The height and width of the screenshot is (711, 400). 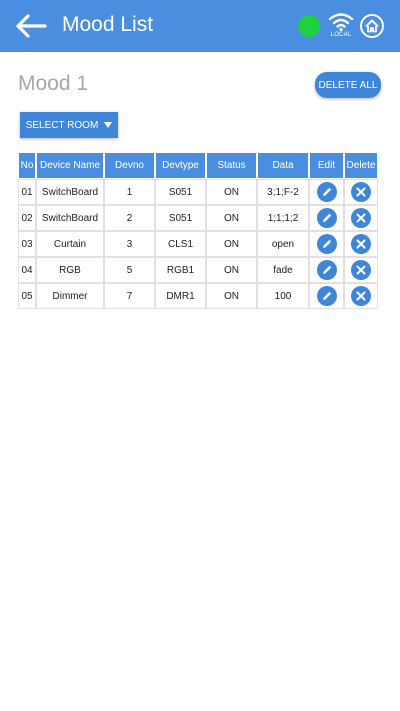 What do you see at coordinates (31, 26) in the screenshot?
I see `back-arrow-icon` at bounding box center [31, 26].